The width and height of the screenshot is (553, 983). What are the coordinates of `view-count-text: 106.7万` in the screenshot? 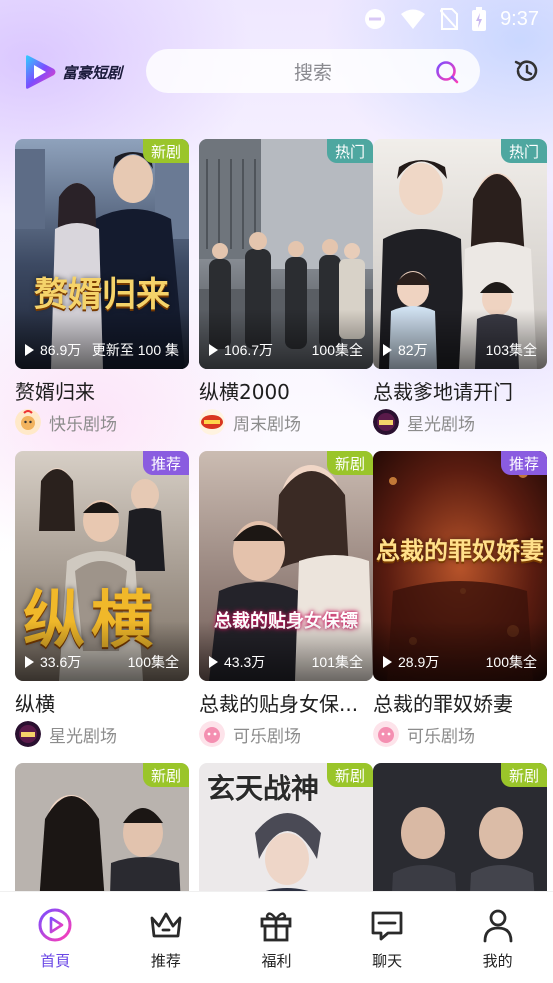 It's located at (249, 350).